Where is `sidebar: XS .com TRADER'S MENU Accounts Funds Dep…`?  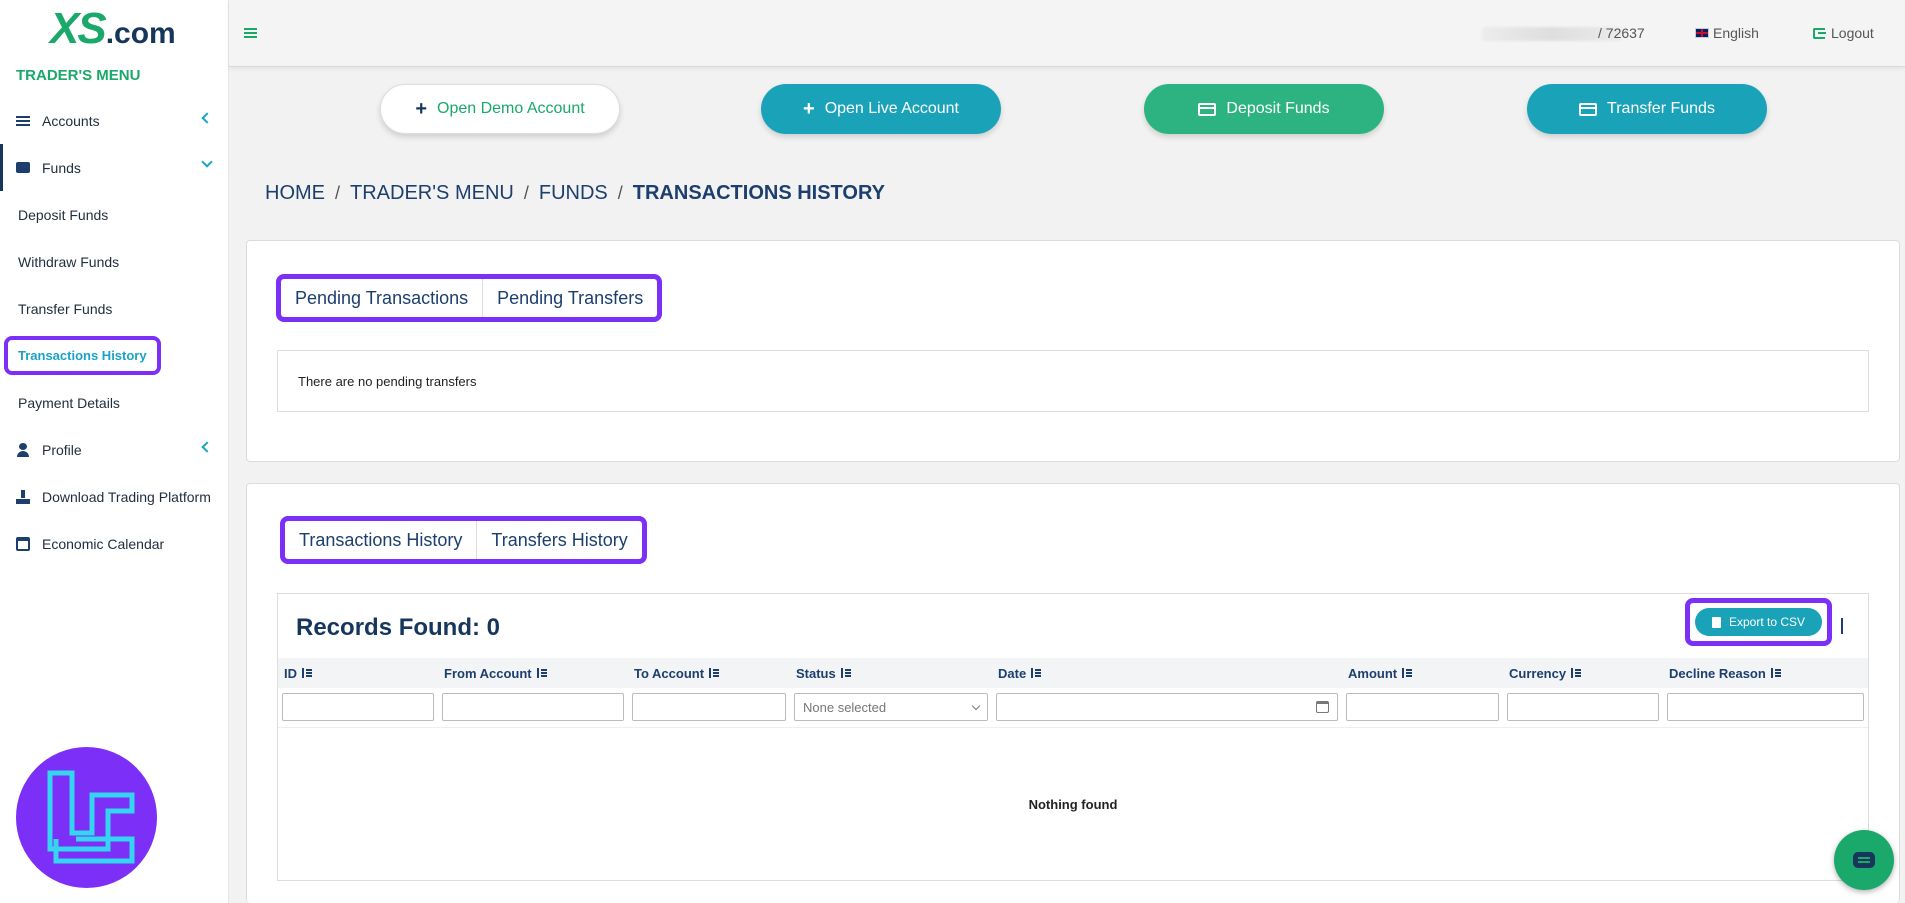 sidebar: XS .com TRADER'S MENU Accounts Funds Dep… is located at coordinates (114, 451).